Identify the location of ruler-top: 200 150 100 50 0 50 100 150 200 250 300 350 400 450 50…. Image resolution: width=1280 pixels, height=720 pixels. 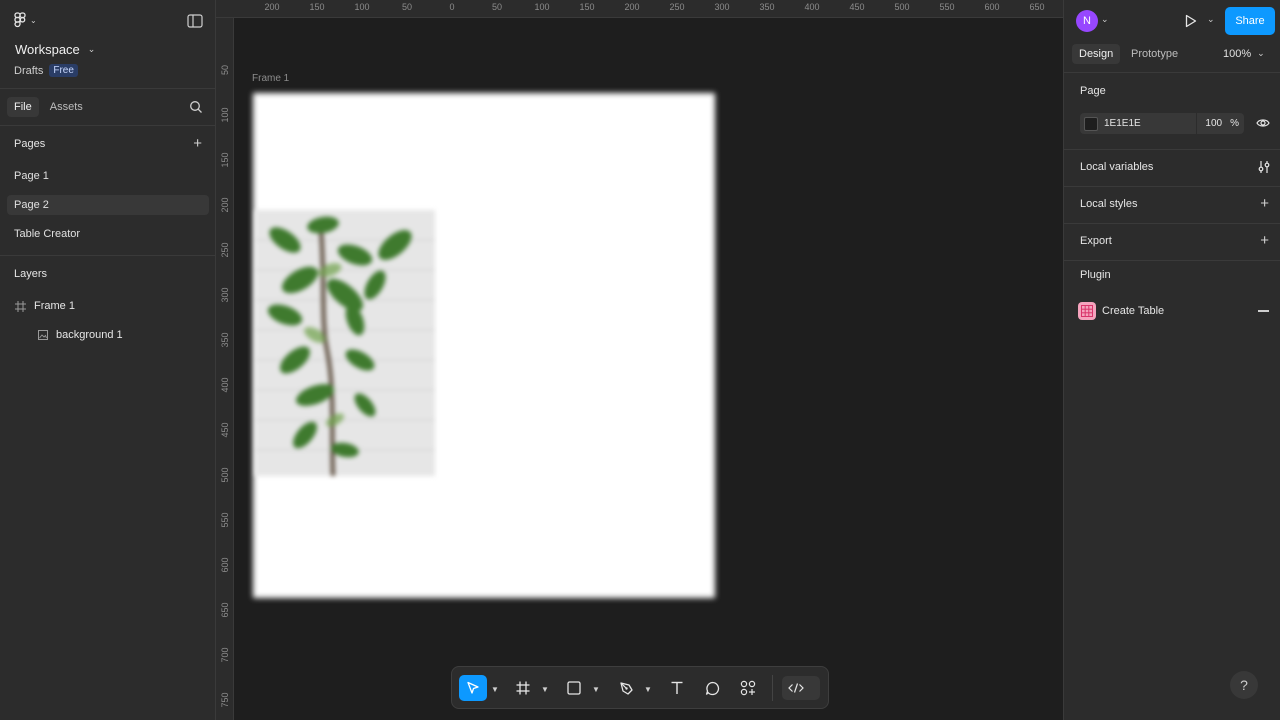
(639, 9).